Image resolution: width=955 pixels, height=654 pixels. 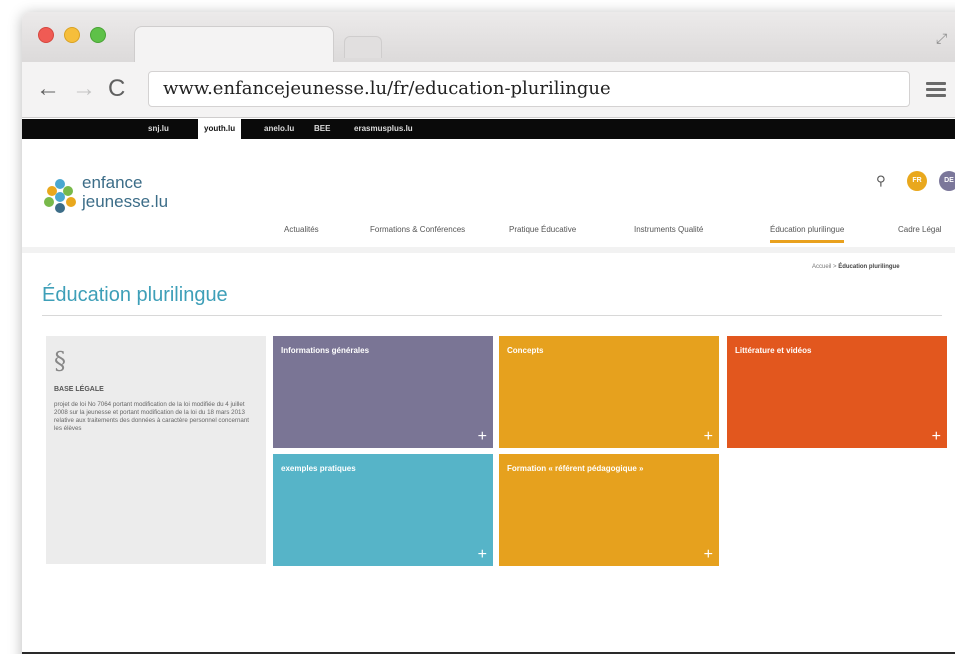 I want to click on brand-name: enfance jeunesse.lu, so click(x=125, y=192).